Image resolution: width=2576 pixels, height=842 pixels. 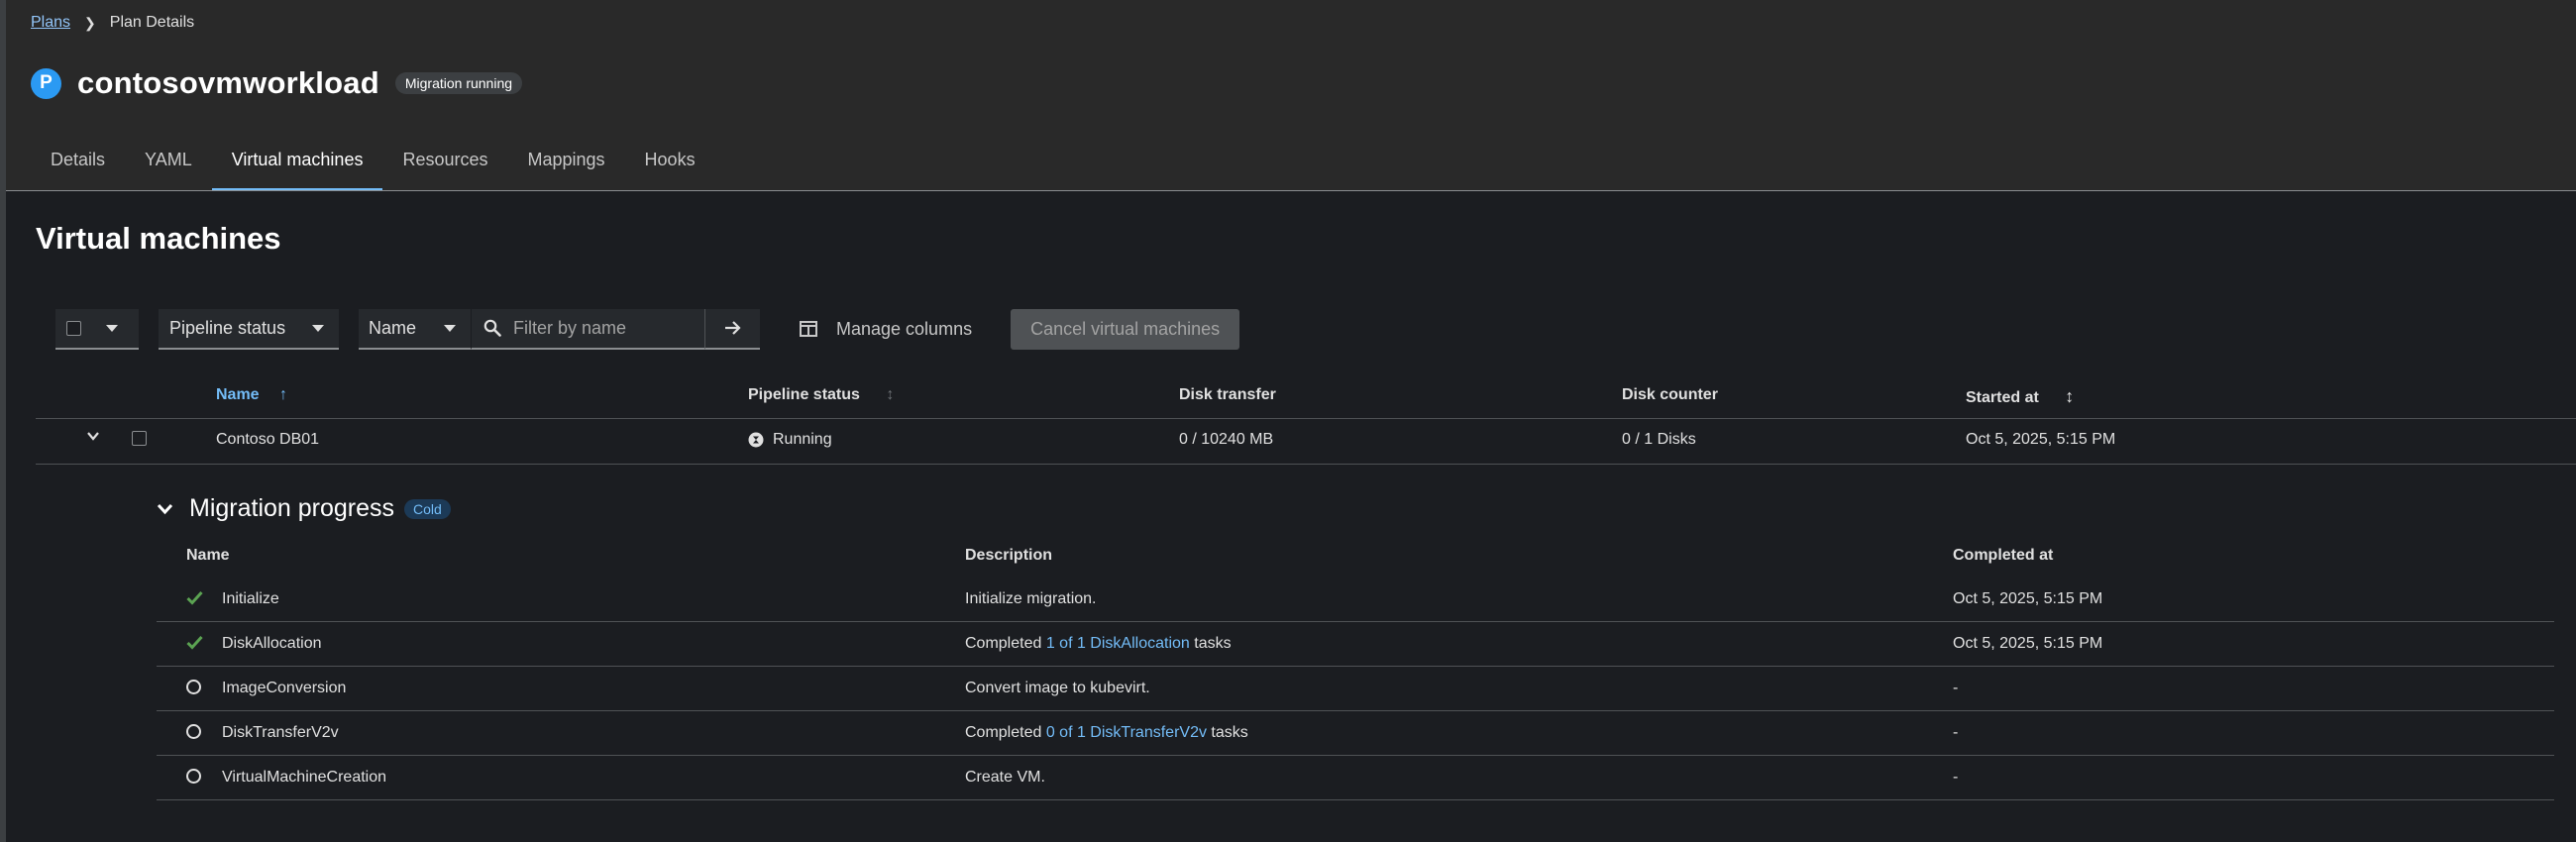 I want to click on search-submit-button, so click(x=732, y=329).